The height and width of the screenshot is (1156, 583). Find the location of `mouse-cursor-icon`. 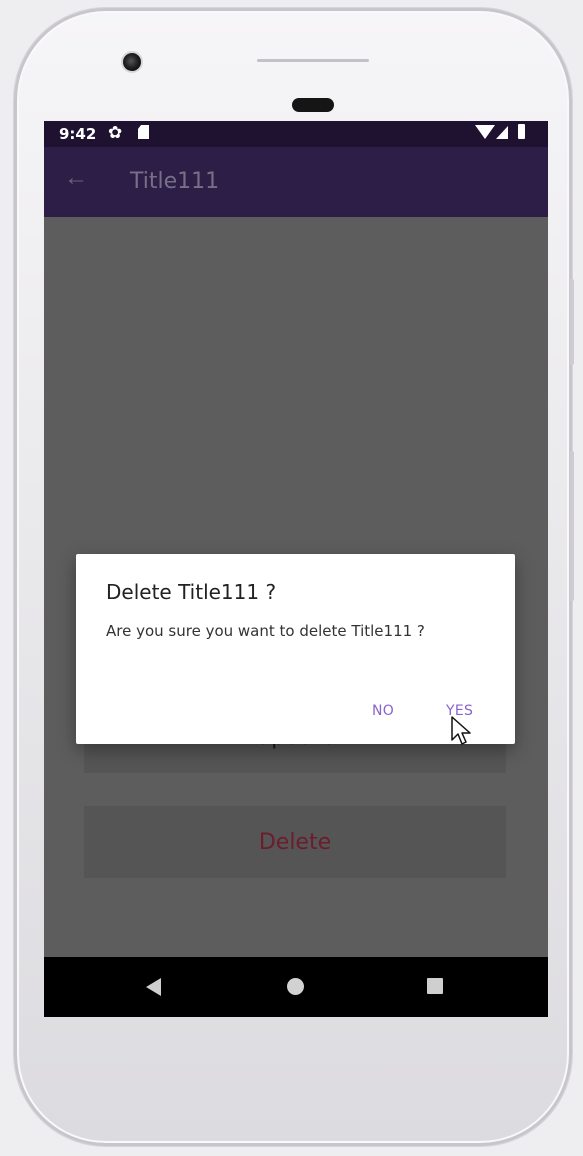

mouse-cursor-icon is located at coordinates (461, 730).